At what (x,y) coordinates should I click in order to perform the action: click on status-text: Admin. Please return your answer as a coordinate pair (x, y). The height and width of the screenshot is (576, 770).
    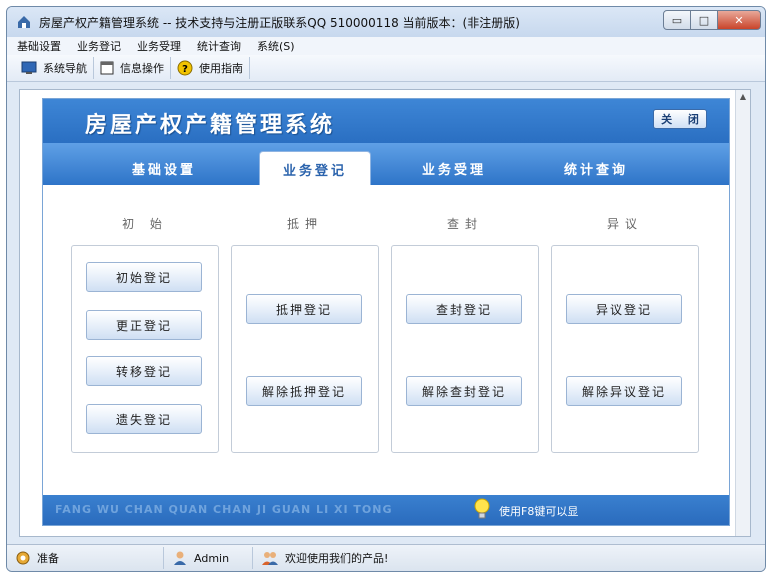
    Looking at the image, I should click on (212, 558).